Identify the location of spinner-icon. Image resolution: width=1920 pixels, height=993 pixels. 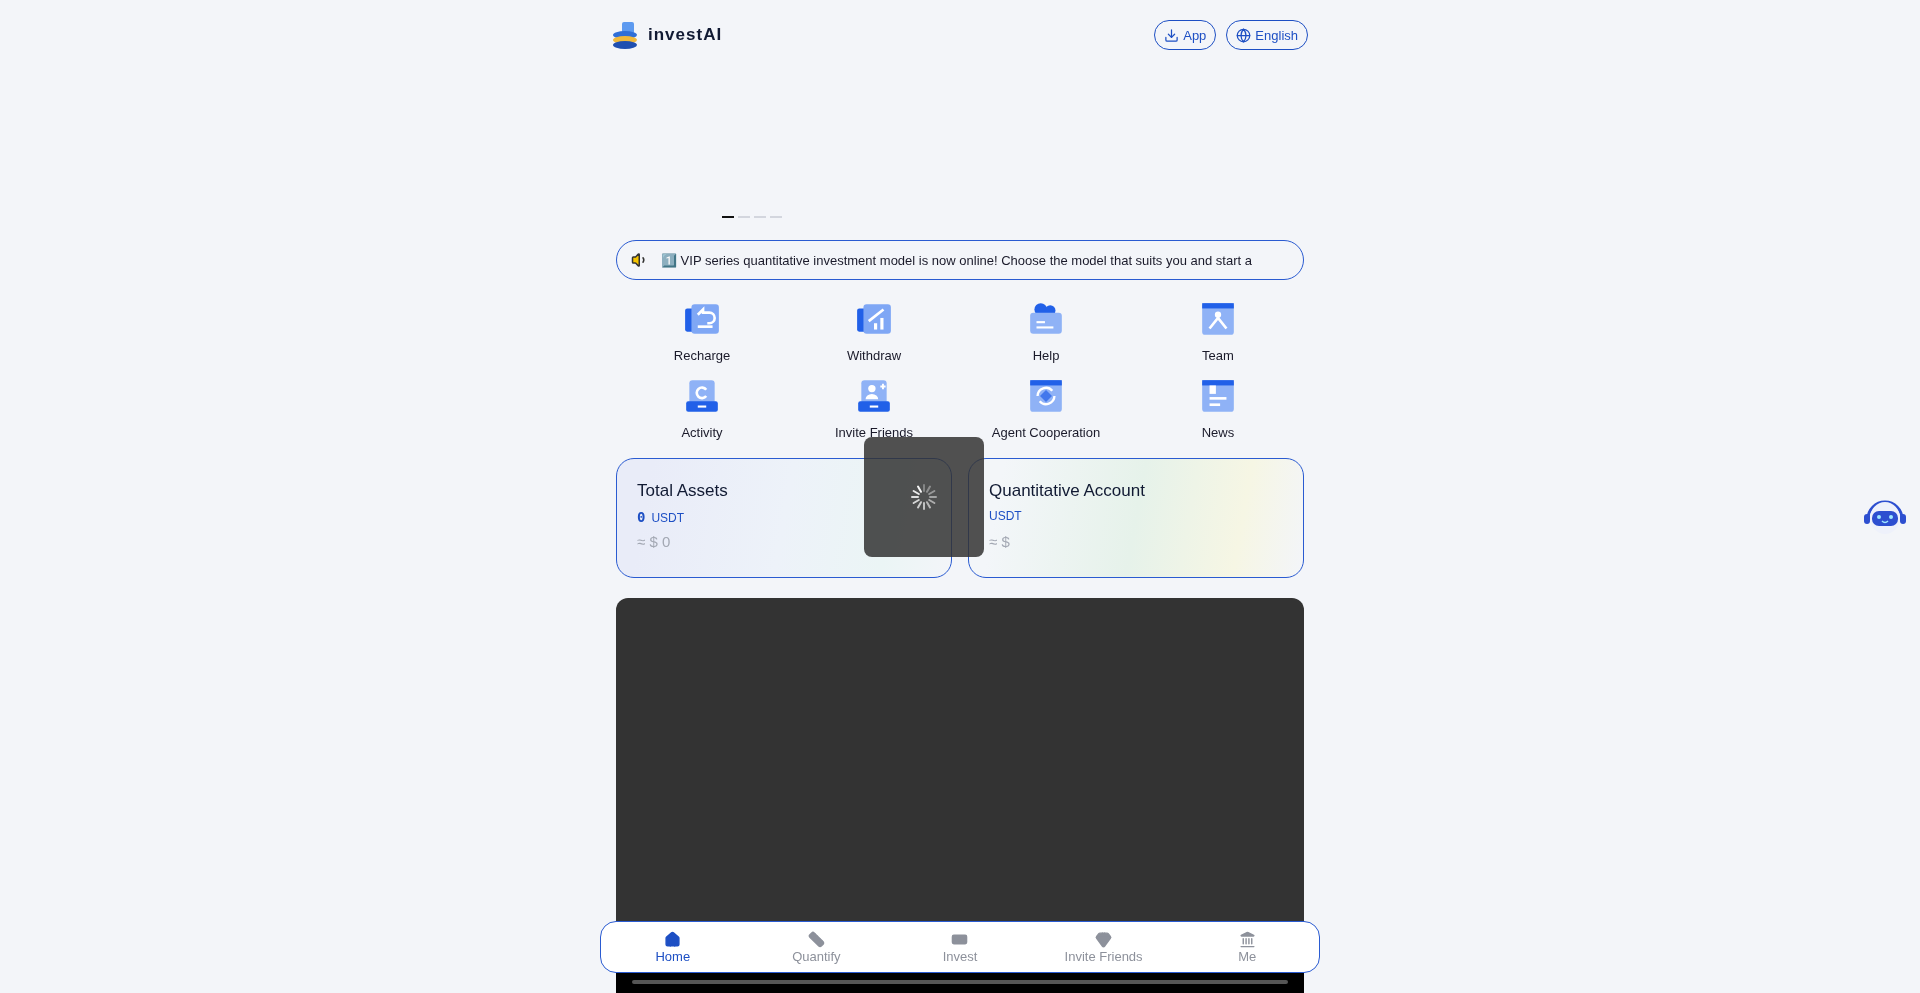
(924, 497).